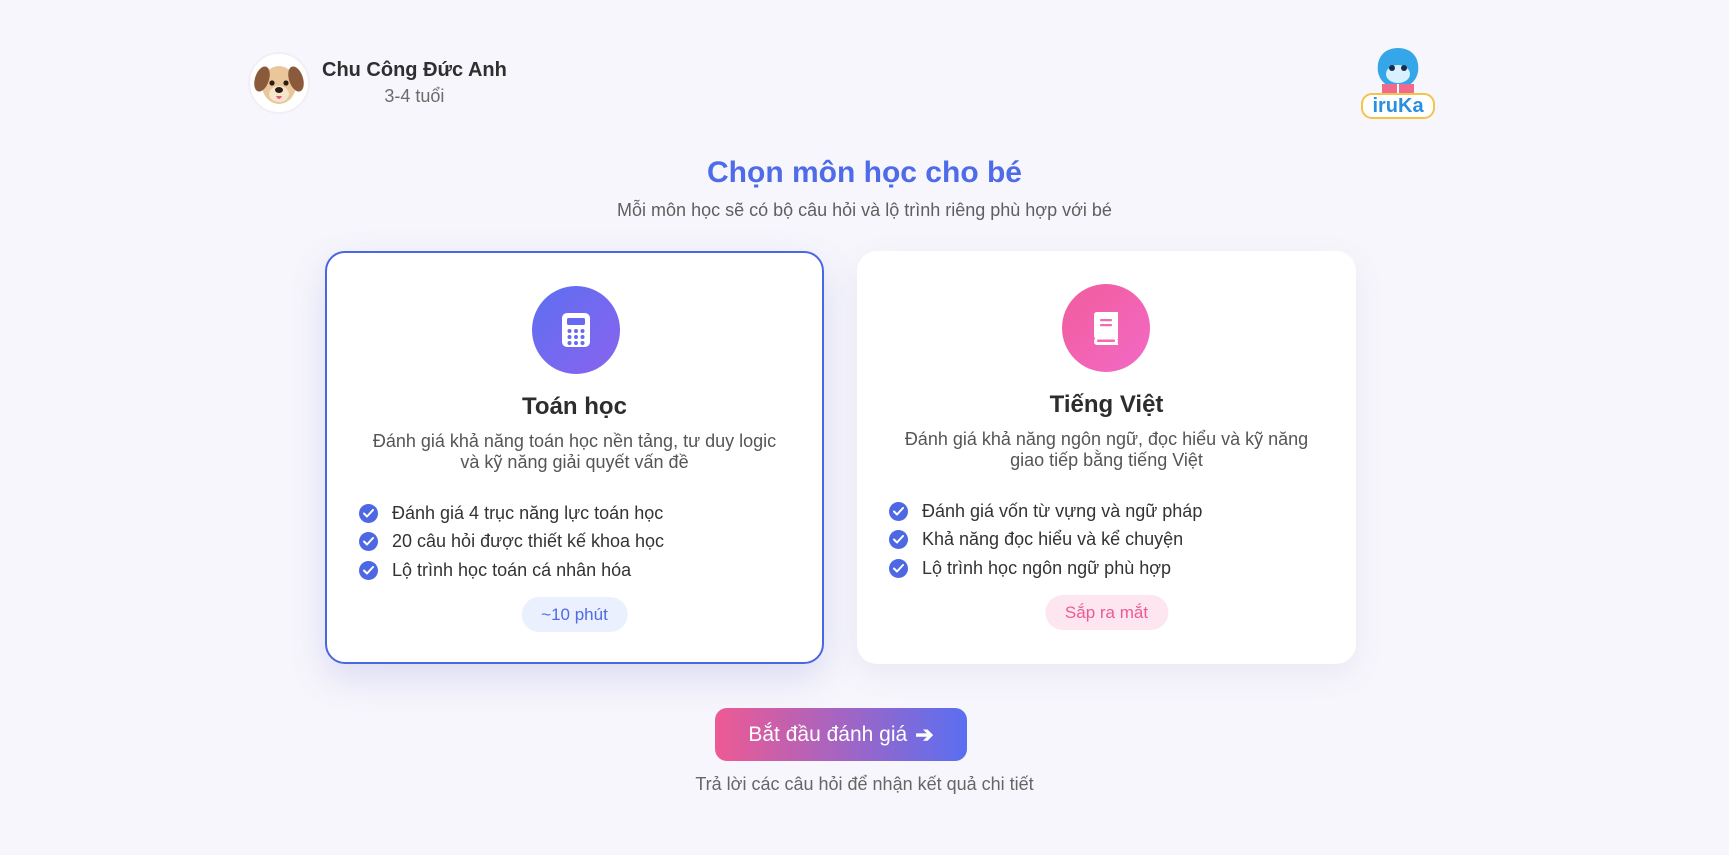  Describe the element at coordinates (414, 96) in the screenshot. I see `child-age: 3-4 tuổi` at that location.